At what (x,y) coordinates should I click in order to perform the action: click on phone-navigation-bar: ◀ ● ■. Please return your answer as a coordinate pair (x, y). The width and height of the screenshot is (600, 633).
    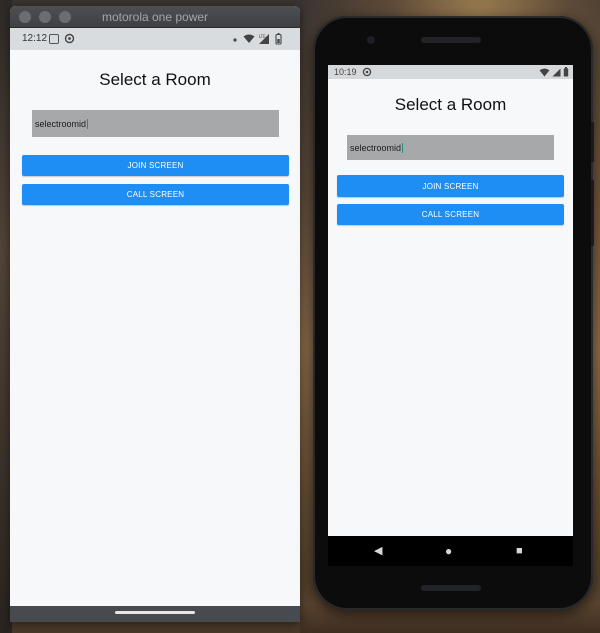
    Looking at the image, I should click on (450, 551).